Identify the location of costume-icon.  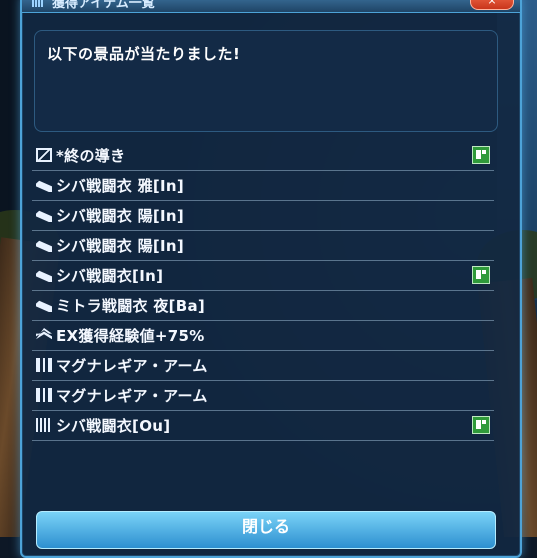
(44, 425).